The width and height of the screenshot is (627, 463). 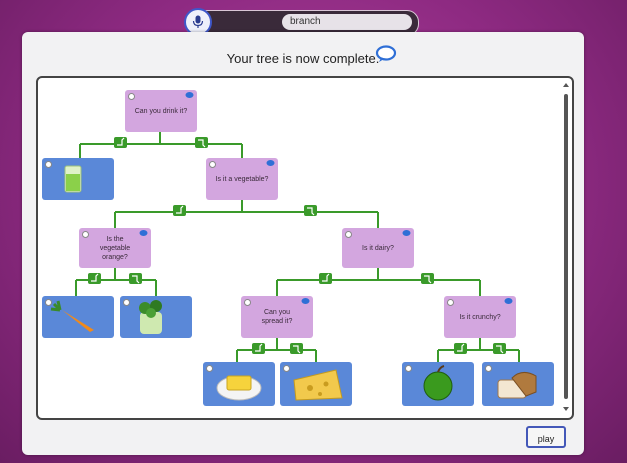 I want to click on question-text: Can you drink it?, so click(x=161, y=111).